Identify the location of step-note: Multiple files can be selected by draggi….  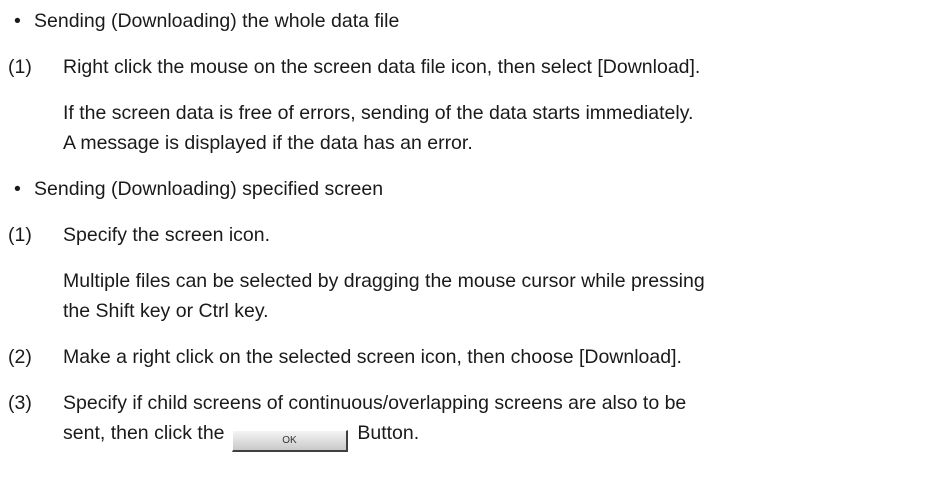
(384, 281).